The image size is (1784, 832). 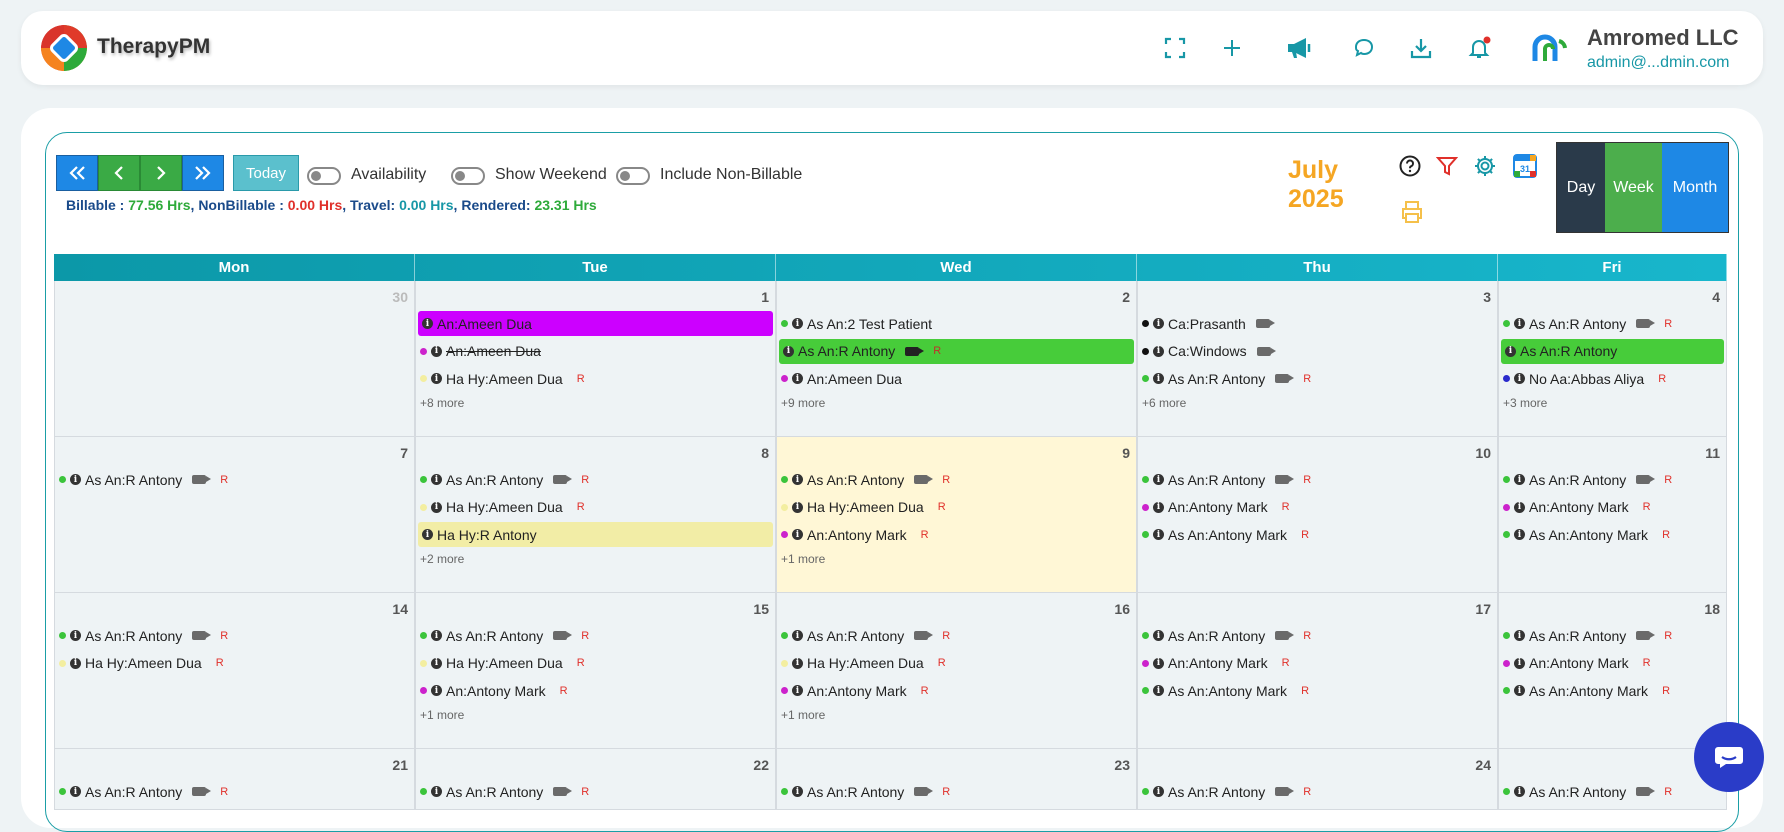 What do you see at coordinates (400, 609) in the screenshot?
I see `day-number: 14` at bounding box center [400, 609].